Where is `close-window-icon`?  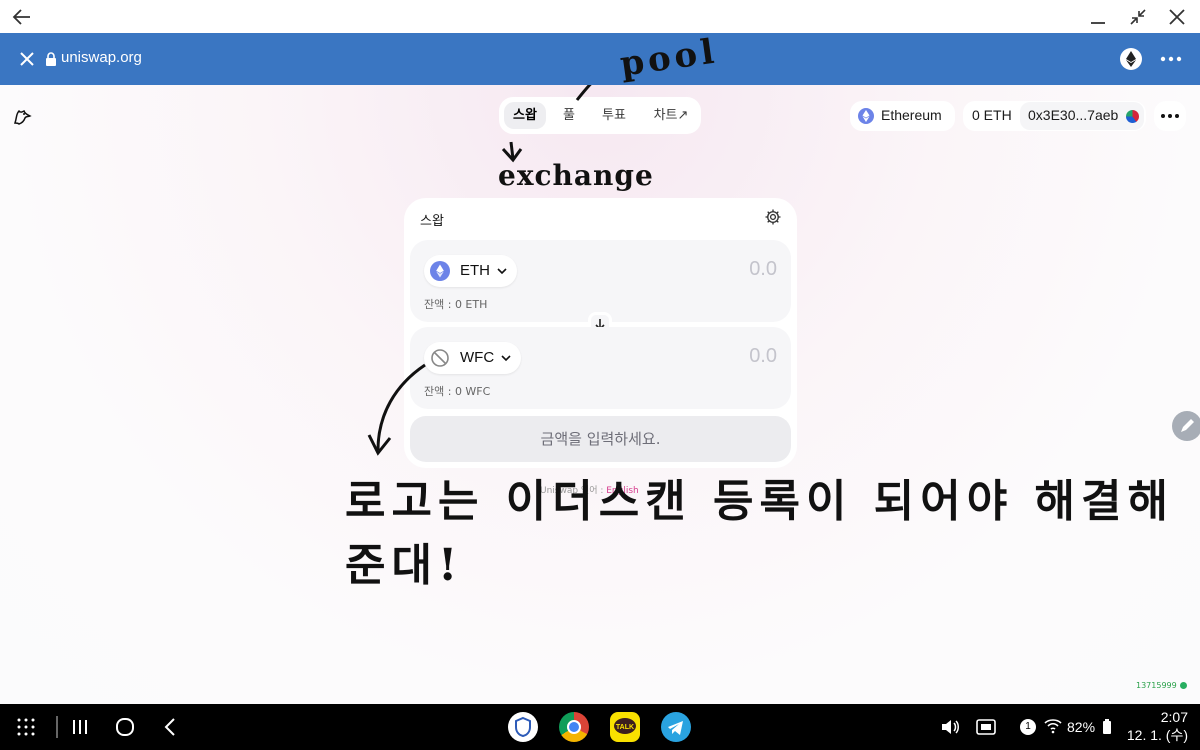 close-window-icon is located at coordinates (1177, 17).